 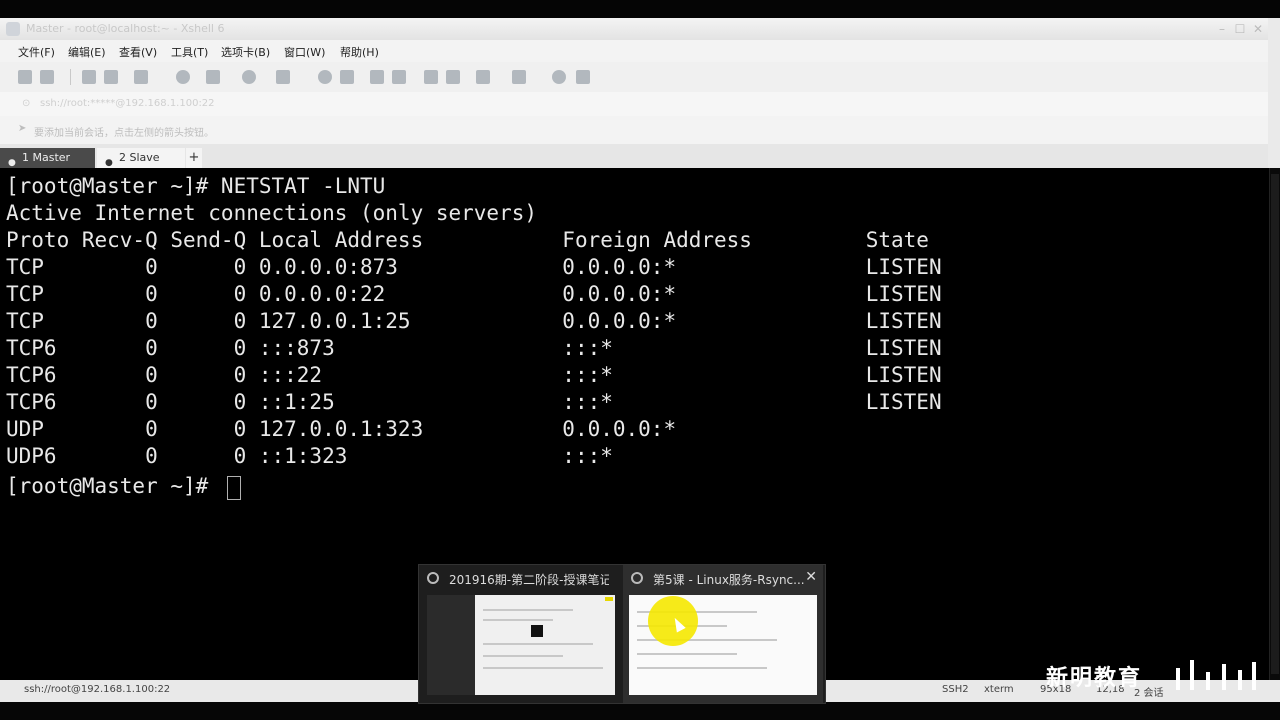 I want to click on menu-view: 查看(V), so click(x=138, y=52).